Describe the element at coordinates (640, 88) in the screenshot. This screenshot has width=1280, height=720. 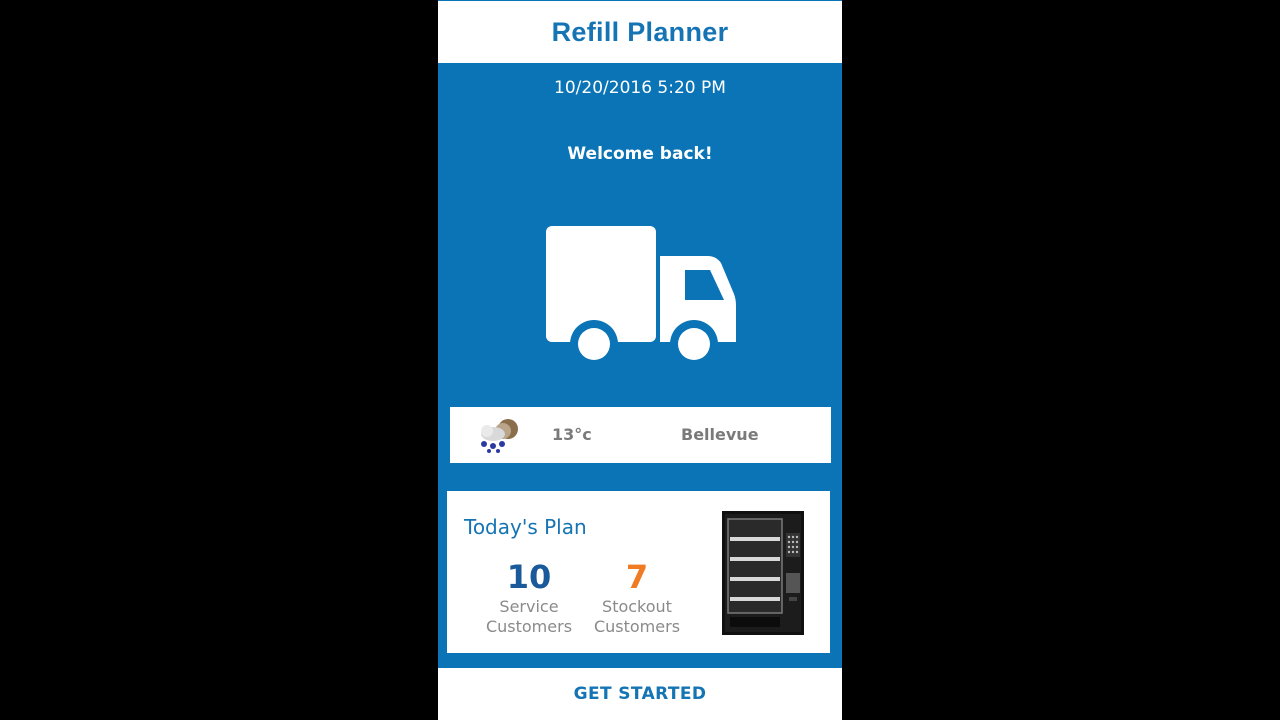
I see `datetime-label: 10/20/2016 5:20 PM` at that location.